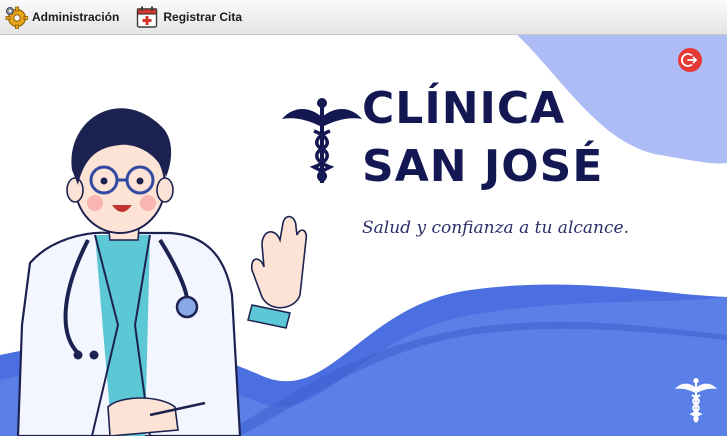 The height and width of the screenshot is (436, 727). What do you see at coordinates (322, 140) in the screenshot?
I see `caduceus-icon` at bounding box center [322, 140].